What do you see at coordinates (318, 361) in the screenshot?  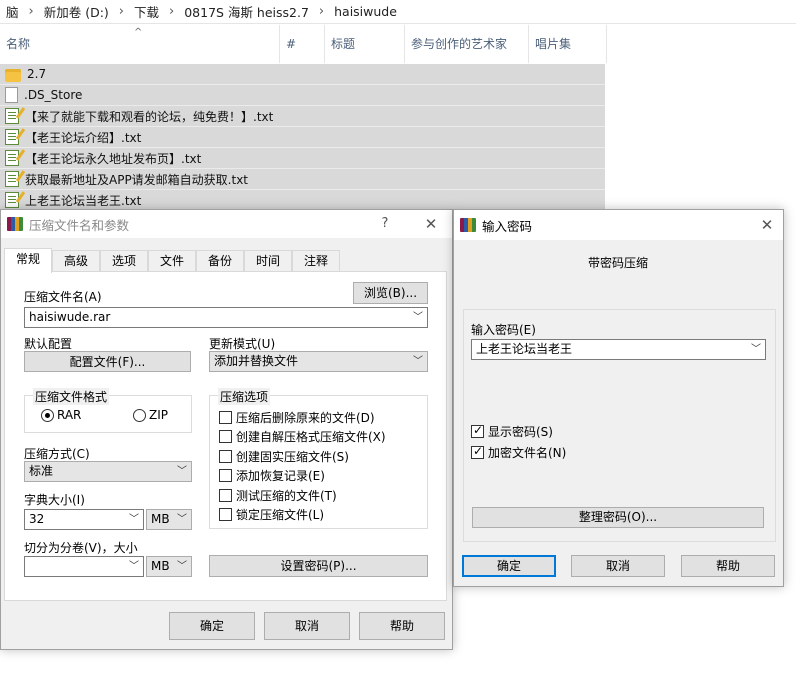 I see `update-mode-select: 添加并替换文件 ﹀` at bounding box center [318, 361].